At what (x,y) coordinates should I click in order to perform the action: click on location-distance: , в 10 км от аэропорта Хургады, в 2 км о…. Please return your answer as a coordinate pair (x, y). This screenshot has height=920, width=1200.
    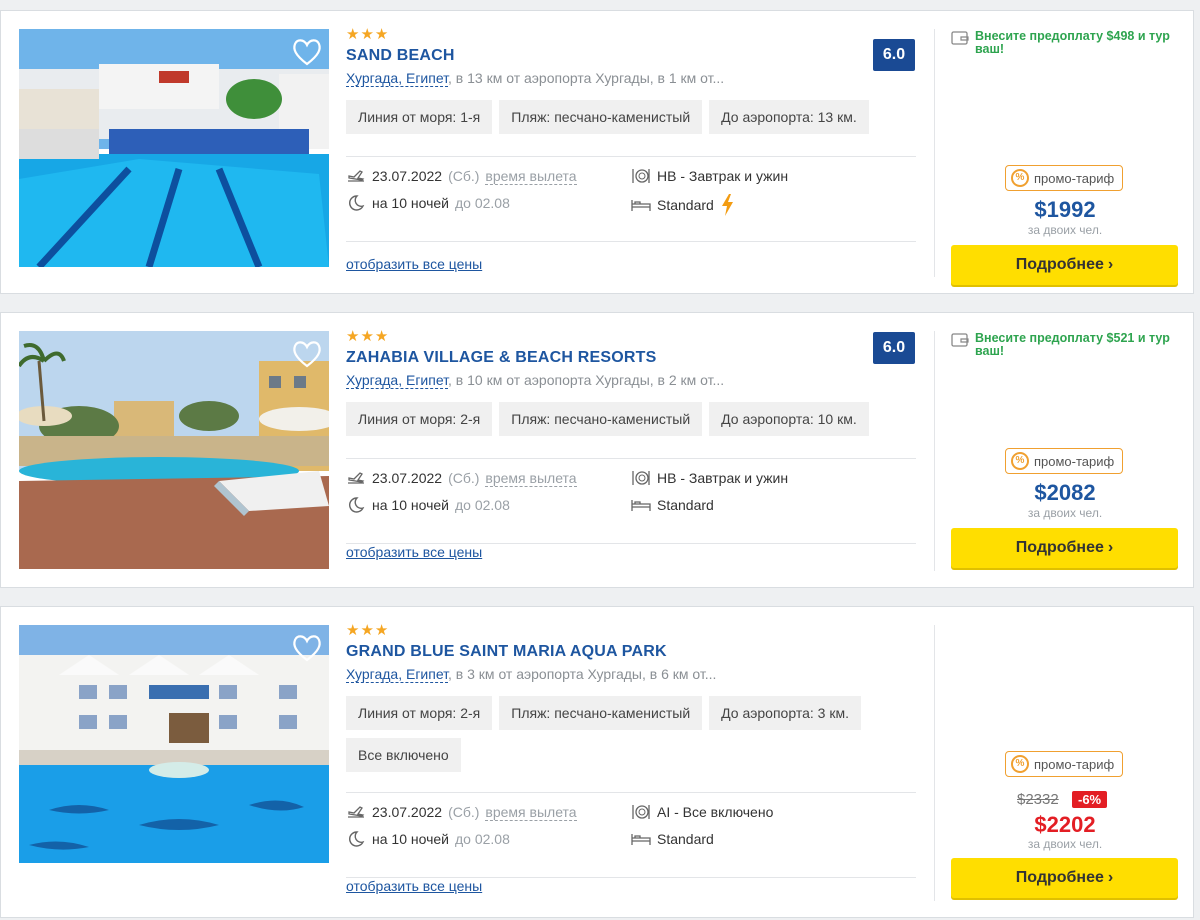
    Looking at the image, I should click on (586, 380).